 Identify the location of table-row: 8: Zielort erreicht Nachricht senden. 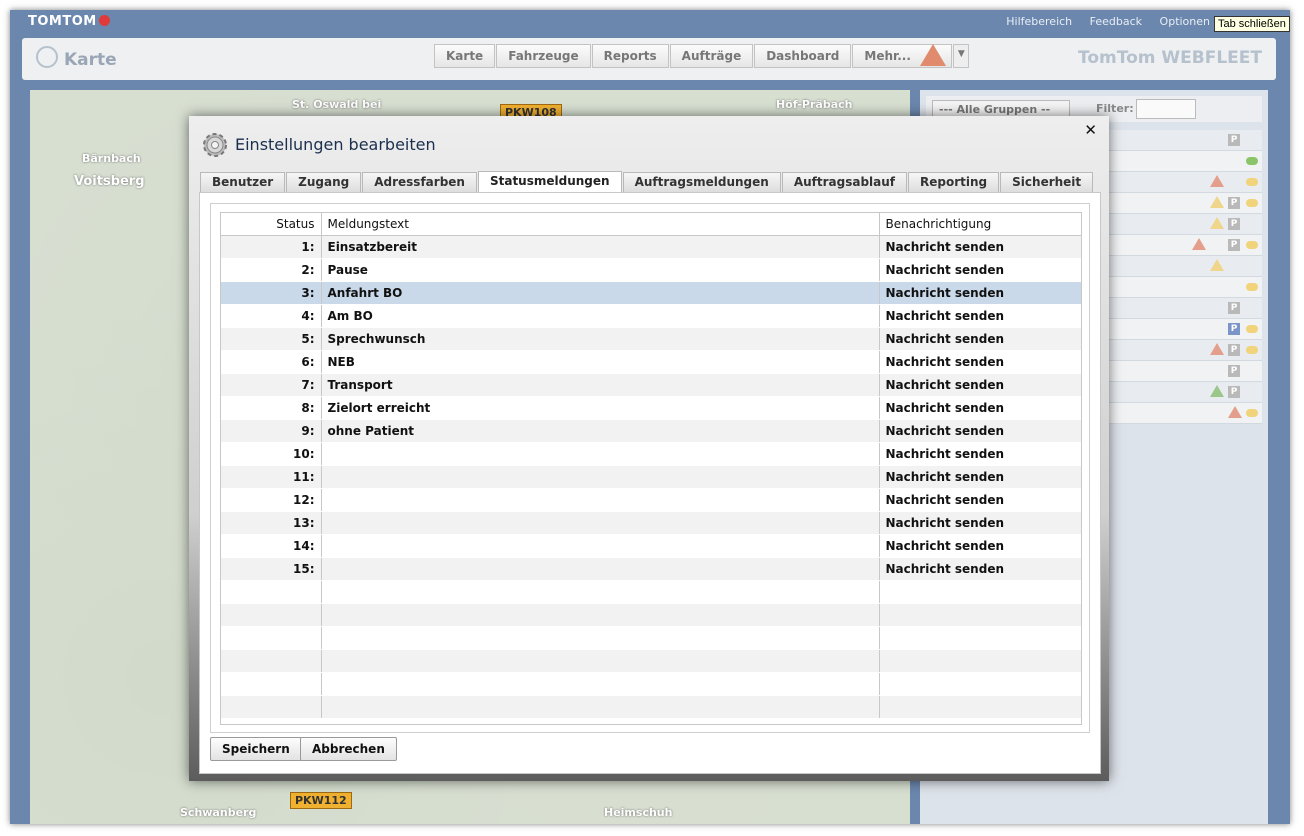
(651, 408).